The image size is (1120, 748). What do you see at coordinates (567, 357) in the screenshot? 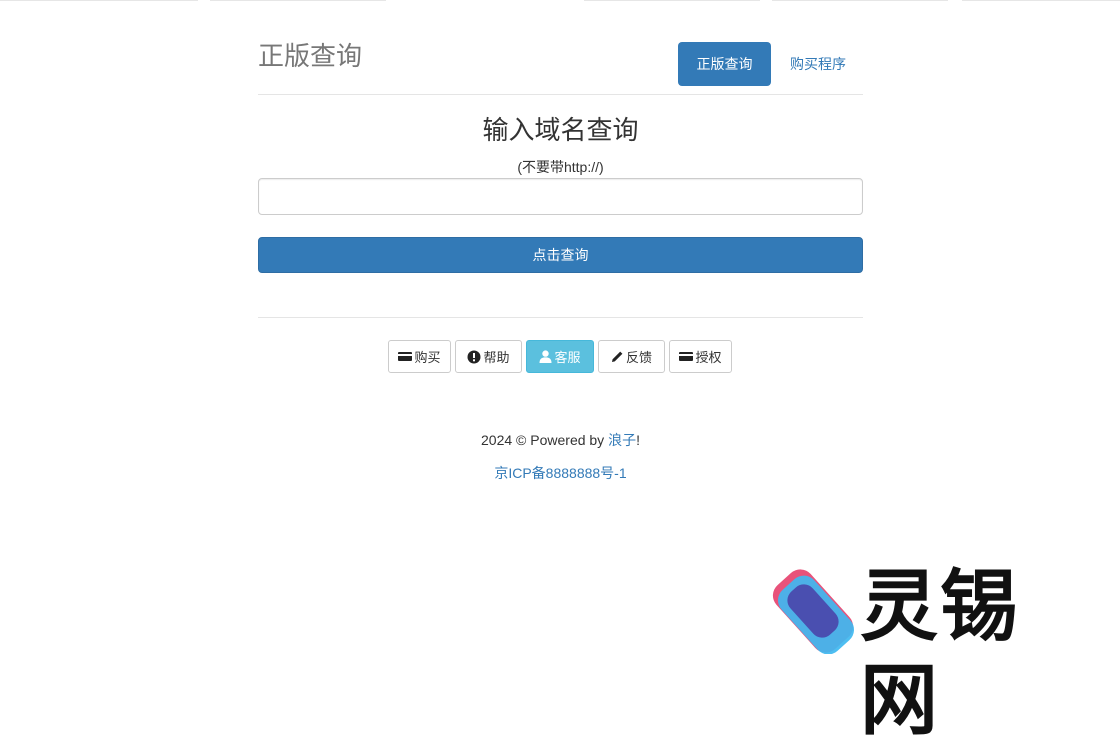
I see `support-button-label: 客服` at bounding box center [567, 357].